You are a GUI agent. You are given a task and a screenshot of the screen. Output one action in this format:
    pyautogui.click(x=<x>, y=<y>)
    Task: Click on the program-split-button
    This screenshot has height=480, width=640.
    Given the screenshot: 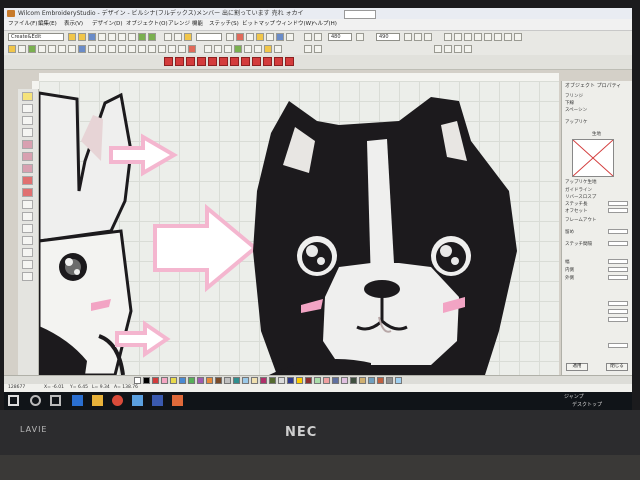 What is the action you would take?
    pyautogui.click(x=267, y=61)
    